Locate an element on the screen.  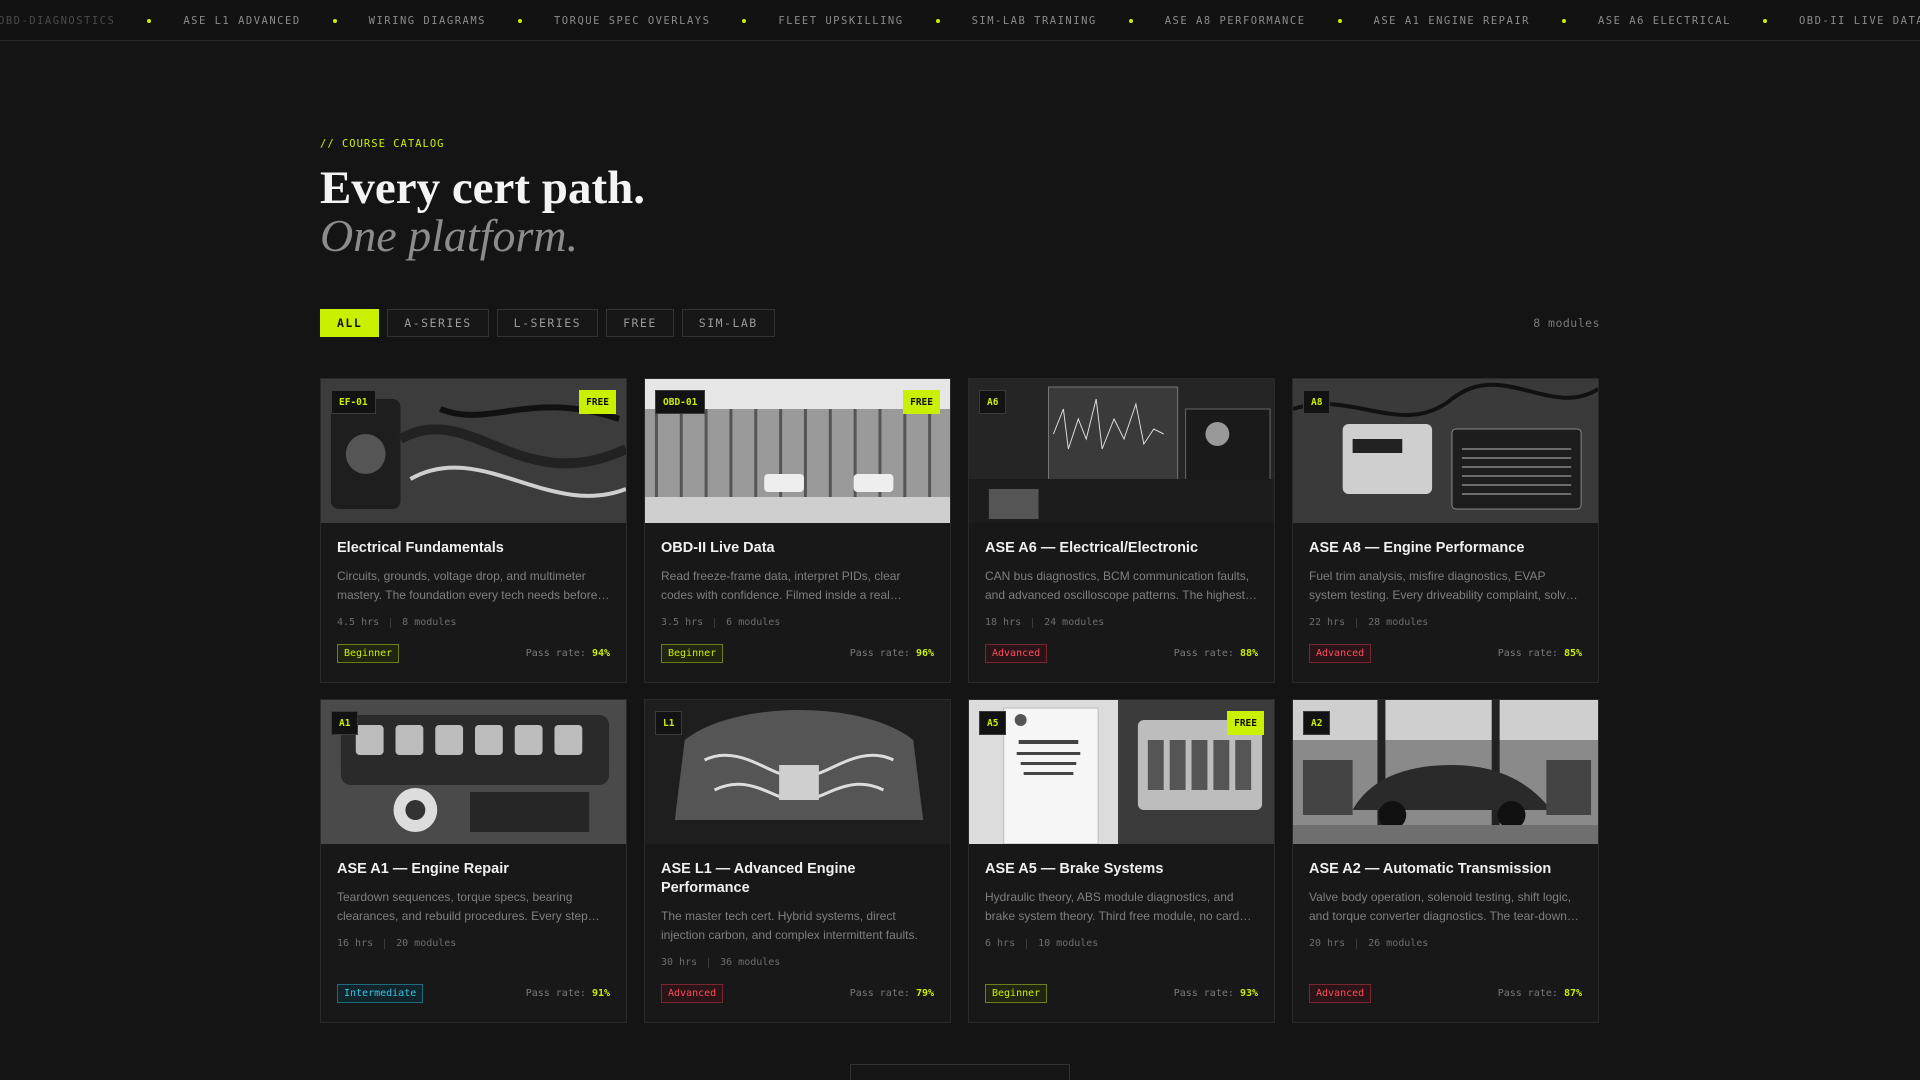
pass-rate-value: 85% is located at coordinates (1572, 653).